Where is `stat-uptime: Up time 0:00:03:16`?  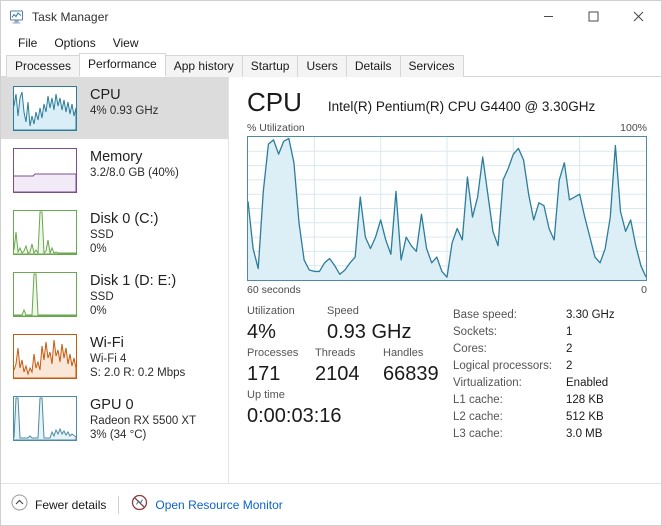
stat-uptime: Up time 0:00:03:16 is located at coordinates (347, 409).